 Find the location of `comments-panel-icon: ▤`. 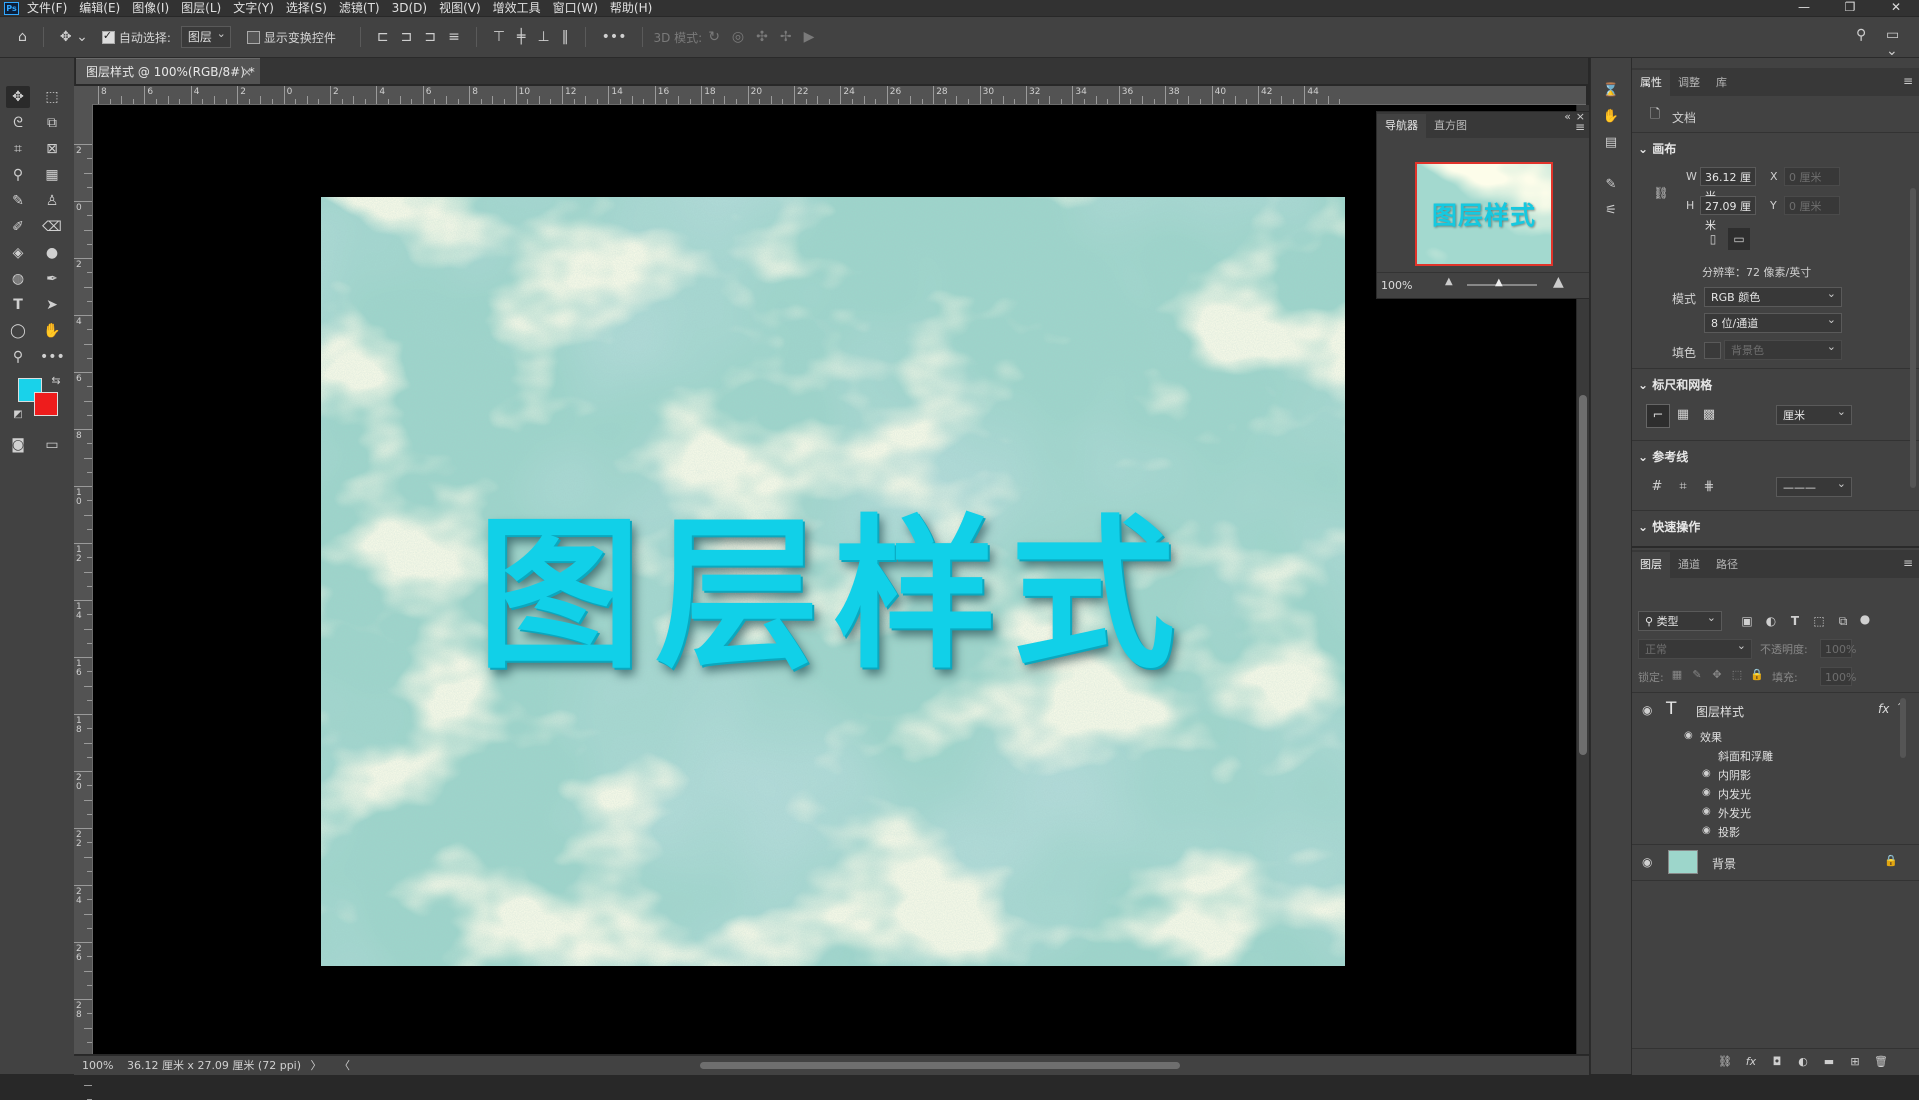

comments-panel-icon: ▤ is located at coordinates (1611, 143).